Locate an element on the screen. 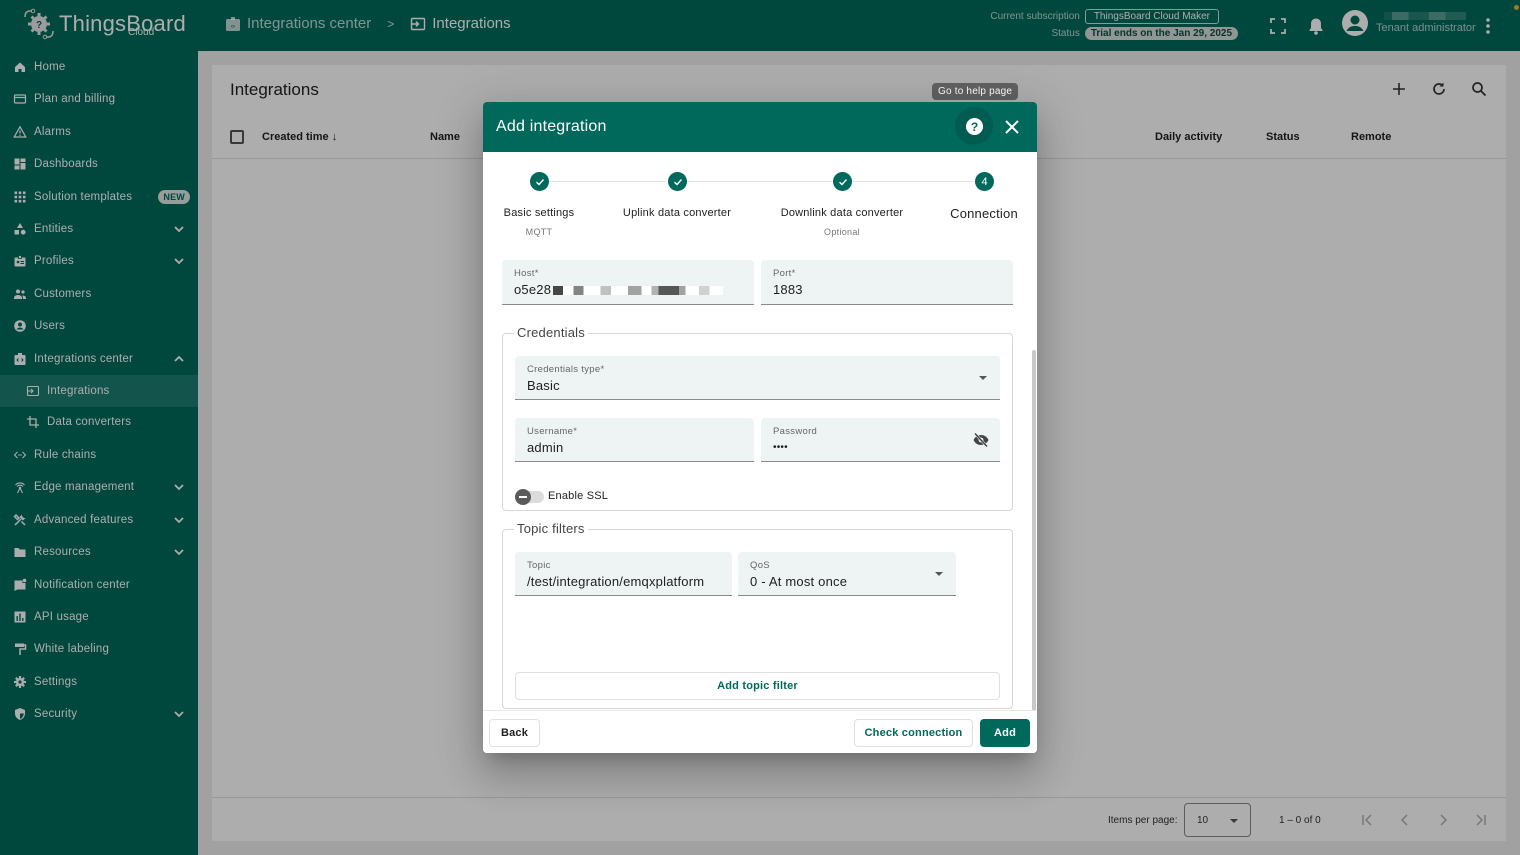 Image resolution: width=1520 pixels, height=855 pixels. topic-filters-legend: Topic filters is located at coordinates (551, 528).